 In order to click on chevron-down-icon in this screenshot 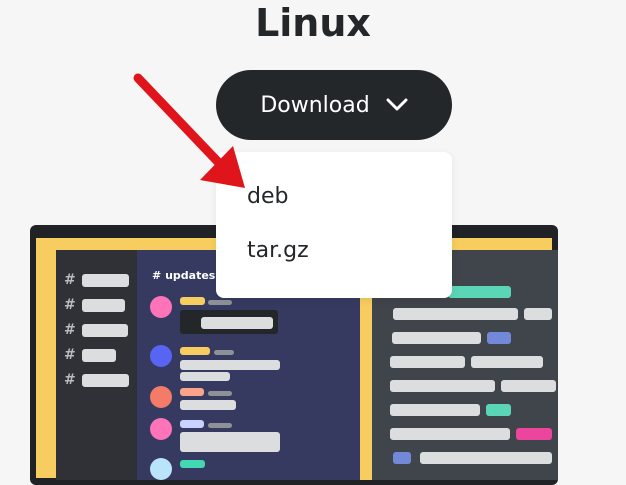, I will do `click(397, 104)`.